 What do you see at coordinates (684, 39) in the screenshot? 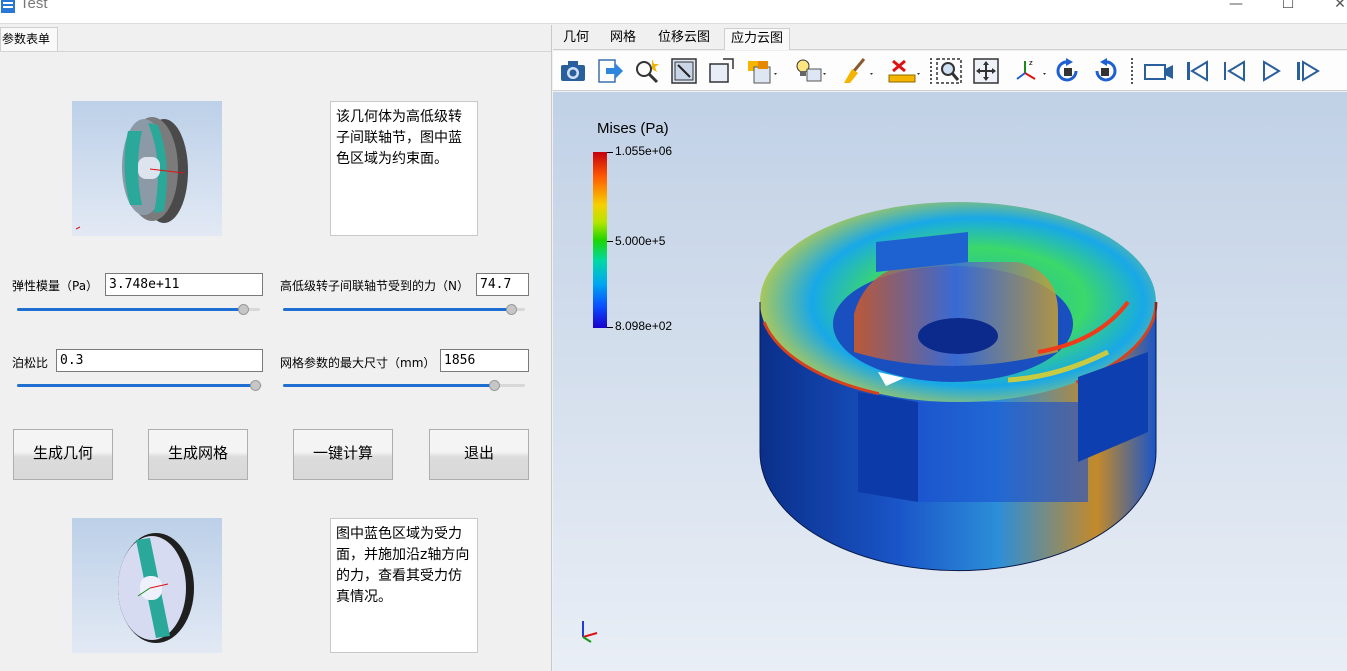
I see `tab-displacement: 位移云图` at bounding box center [684, 39].